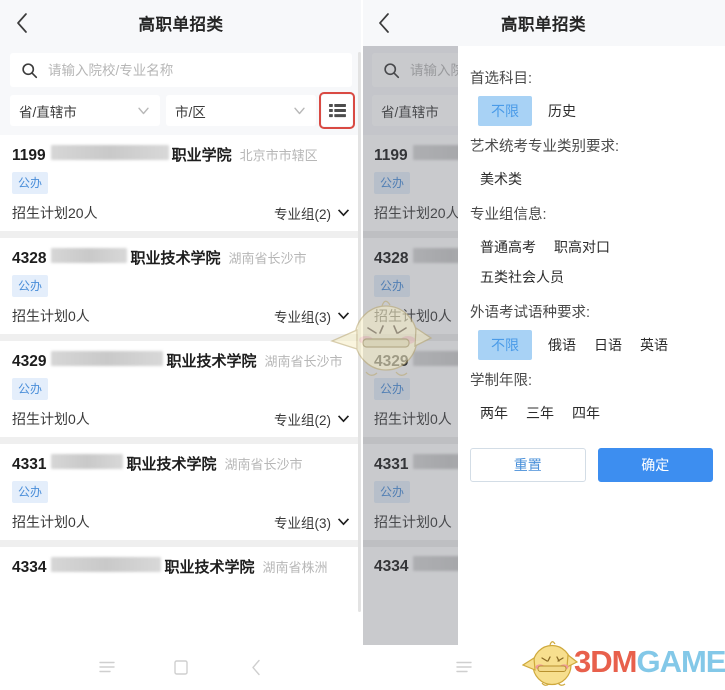 This screenshot has height=690, width=725. Describe the element at coordinates (508, 247) in the screenshot. I see `filter-chip-group-0: 普通高考` at that location.